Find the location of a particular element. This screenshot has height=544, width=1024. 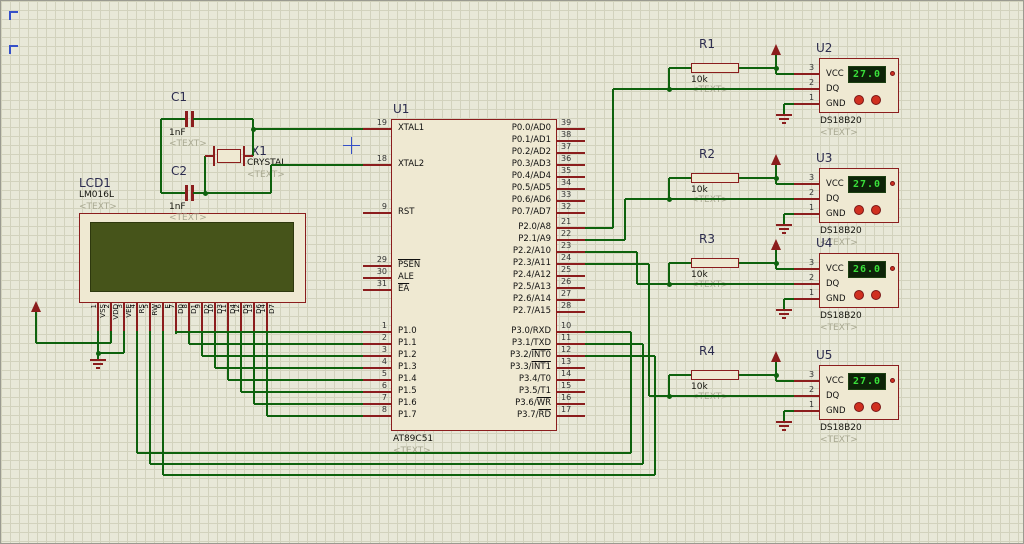

sensor-u4: U4 VCC DQ GND 3 2 1 26.0 DS18B20 <TEXT> is located at coordinates (854, 284).